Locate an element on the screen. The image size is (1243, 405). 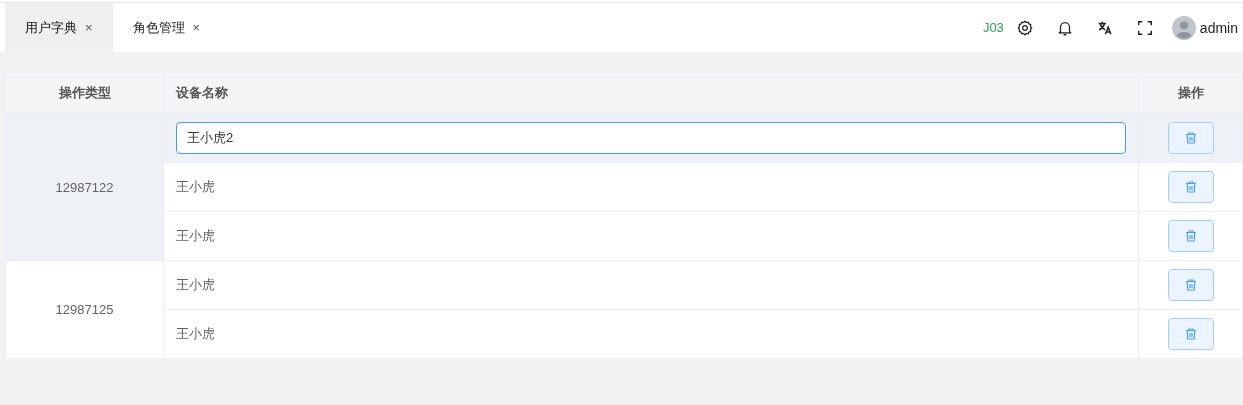
column-header: 操作类型 is located at coordinates (84, 93).